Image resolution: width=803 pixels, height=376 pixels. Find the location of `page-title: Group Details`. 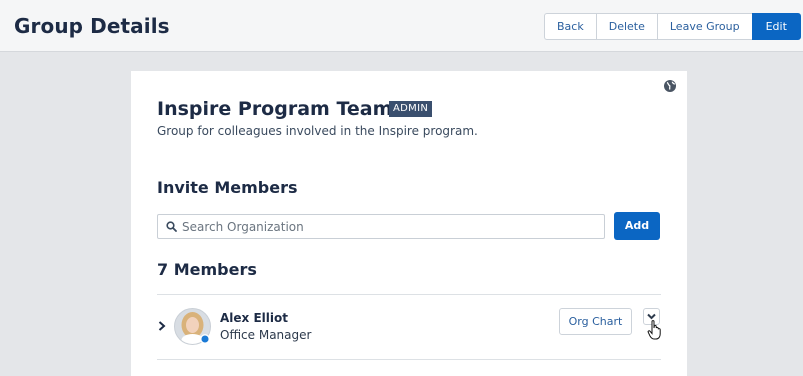

page-title: Group Details is located at coordinates (92, 26).